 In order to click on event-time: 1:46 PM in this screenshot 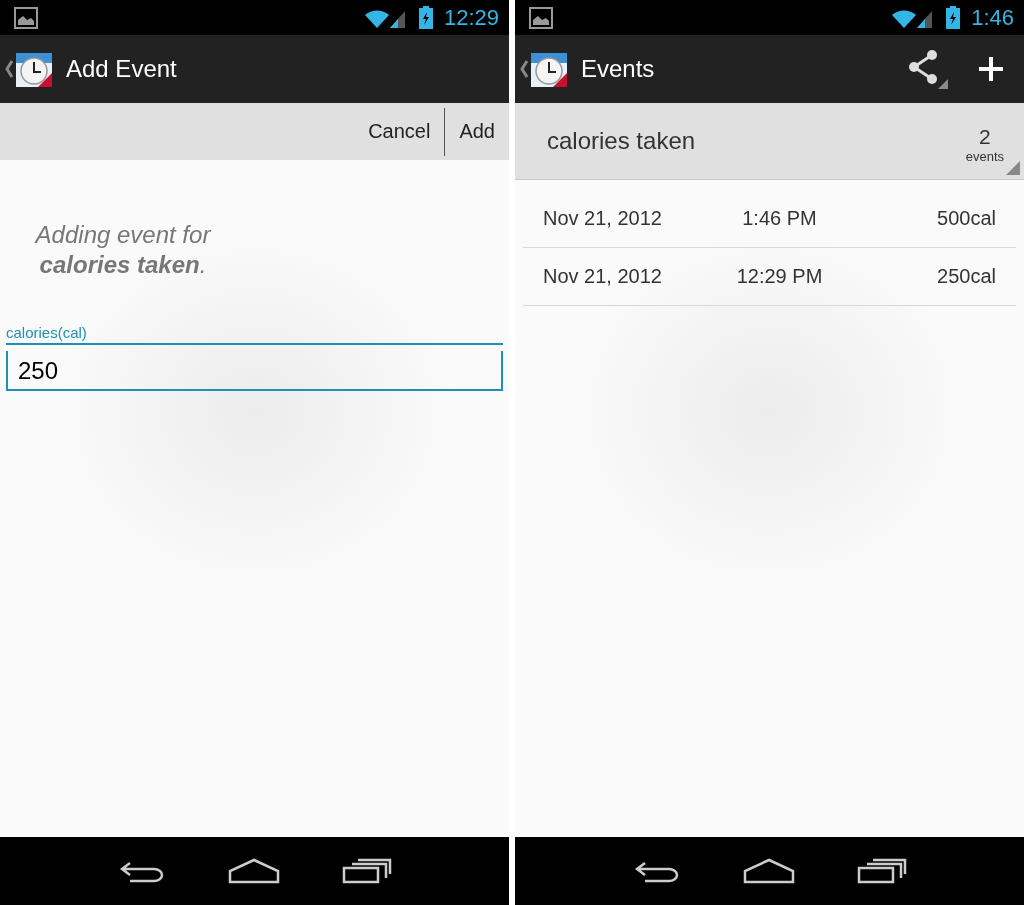, I will do `click(779, 218)`.